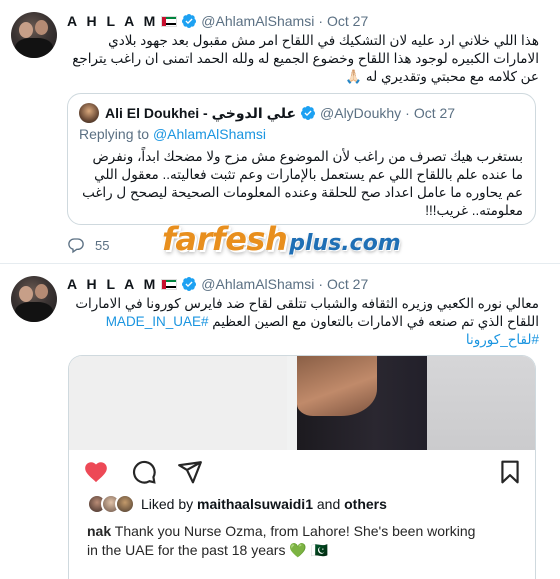 This screenshot has width=560, height=579. I want to click on quoted-author-avatar, so click(89, 113).